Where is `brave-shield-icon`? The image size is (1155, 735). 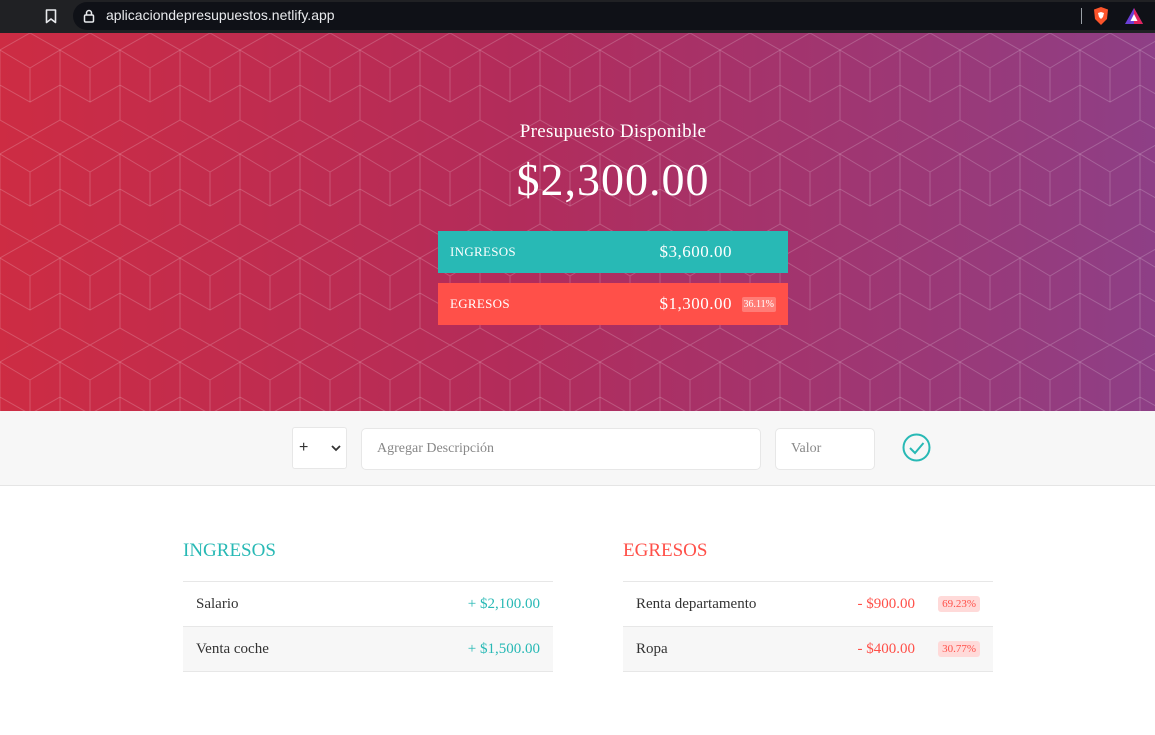 brave-shield-icon is located at coordinates (1101, 18).